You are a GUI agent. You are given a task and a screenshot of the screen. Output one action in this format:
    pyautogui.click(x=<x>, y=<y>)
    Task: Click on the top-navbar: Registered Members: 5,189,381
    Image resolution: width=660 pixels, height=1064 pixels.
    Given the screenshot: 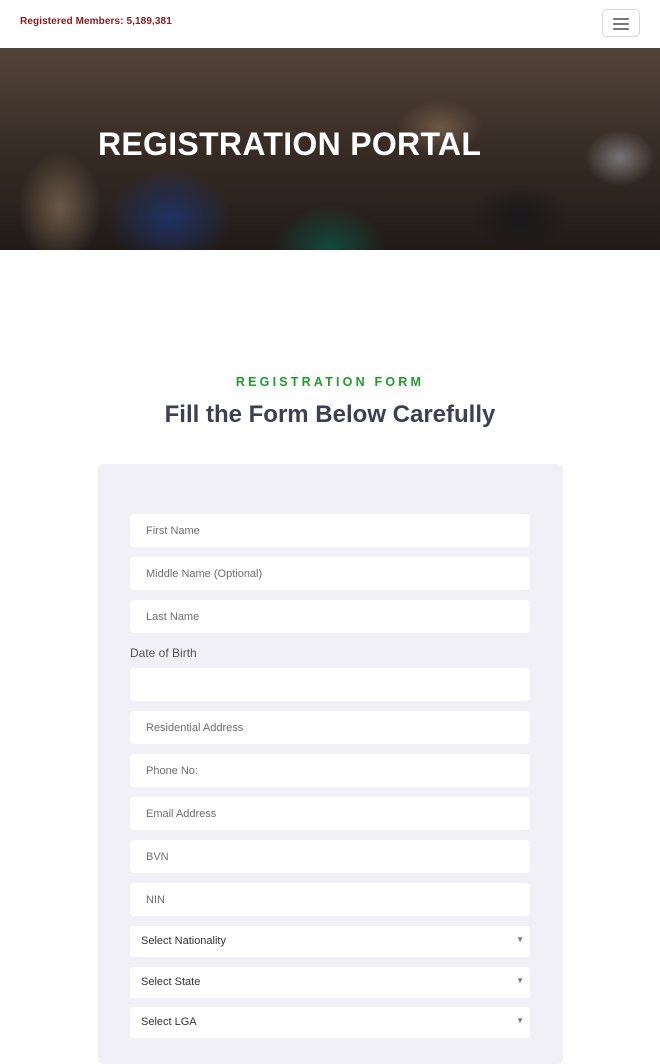 What is the action you would take?
    pyautogui.click(x=330, y=24)
    